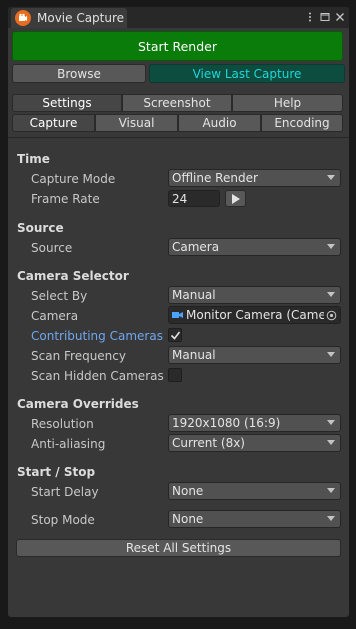  What do you see at coordinates (254, 519) in the screenshot?
I see `stop-mode-dropdown: None` at bounding box center [254, 519].